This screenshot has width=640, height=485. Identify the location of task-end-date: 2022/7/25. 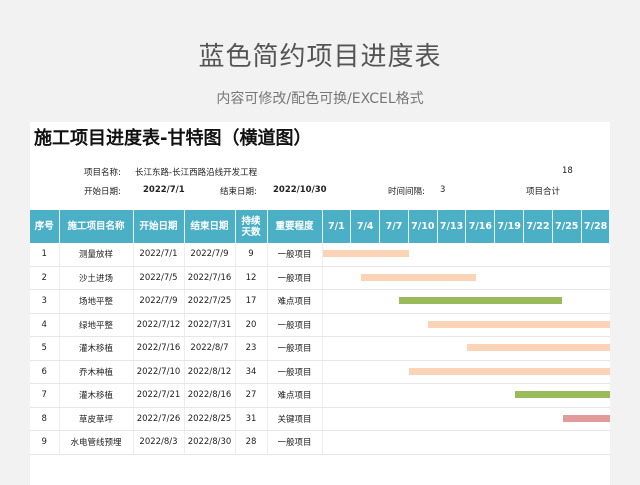
(210, 301).